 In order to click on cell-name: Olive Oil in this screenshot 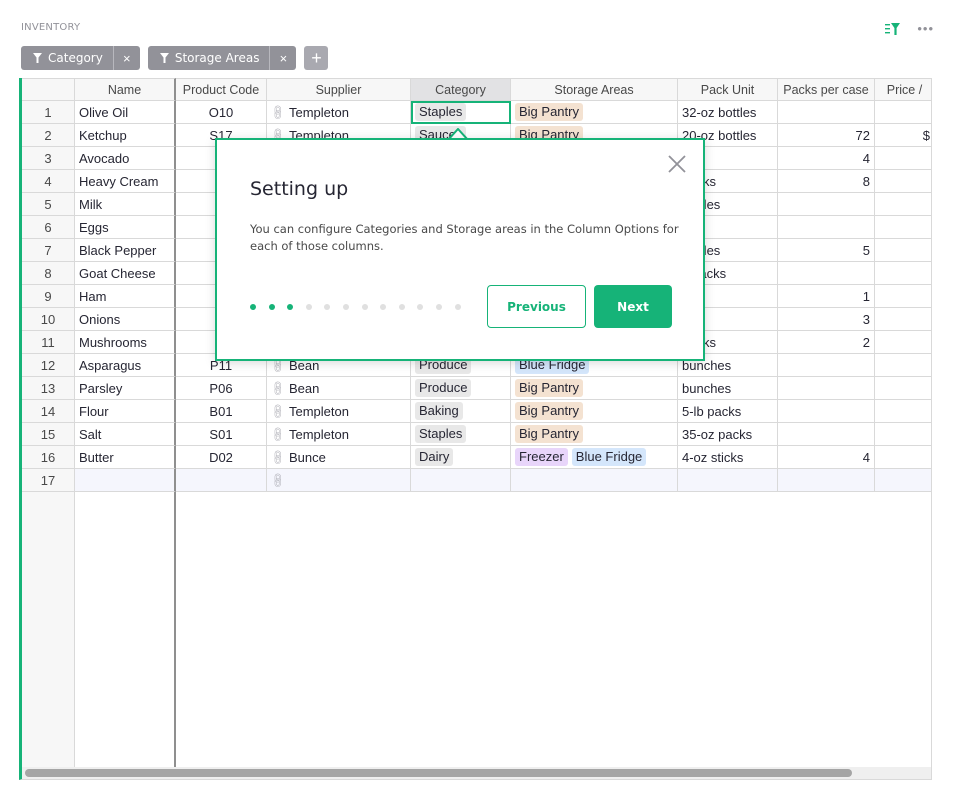, I will do `click(125, 112)`.